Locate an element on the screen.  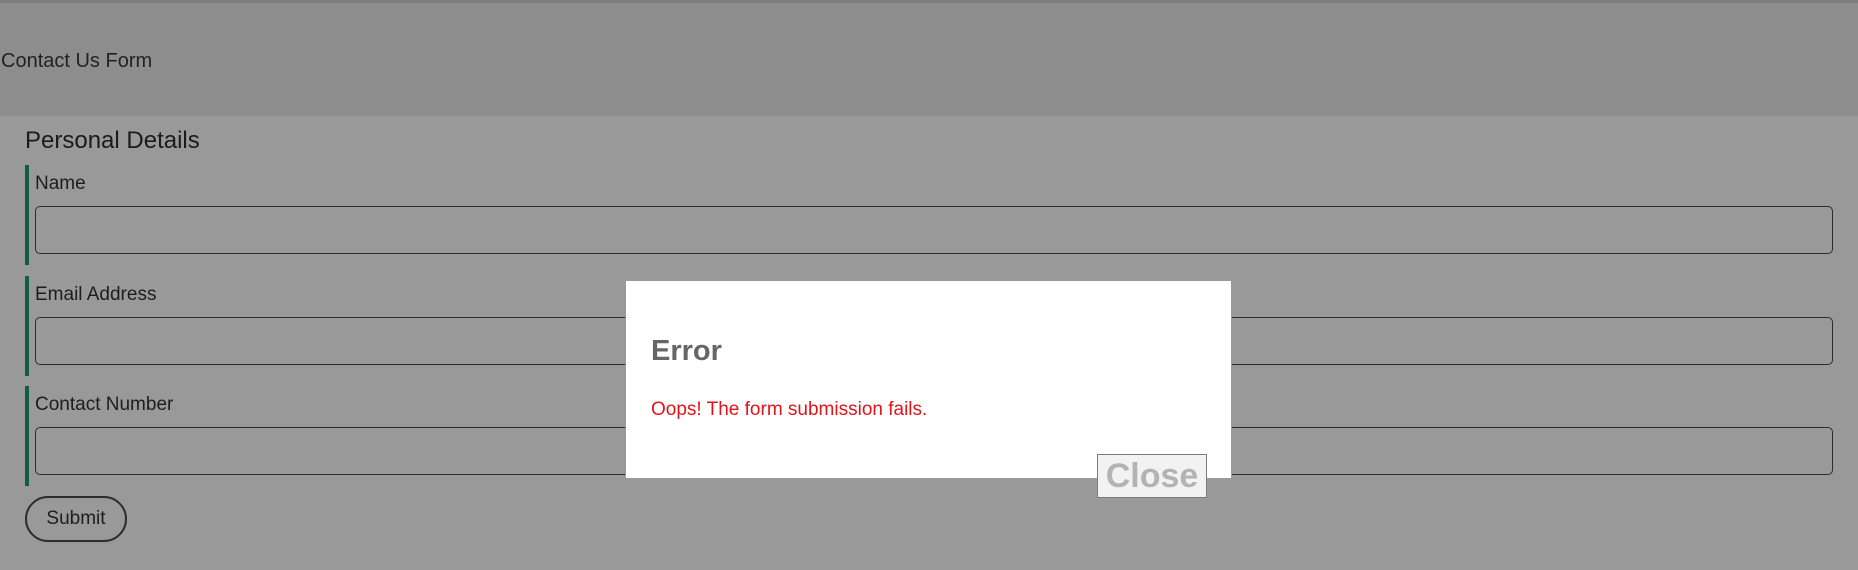
dialog-title: Error is located at coordinates (686, 351).